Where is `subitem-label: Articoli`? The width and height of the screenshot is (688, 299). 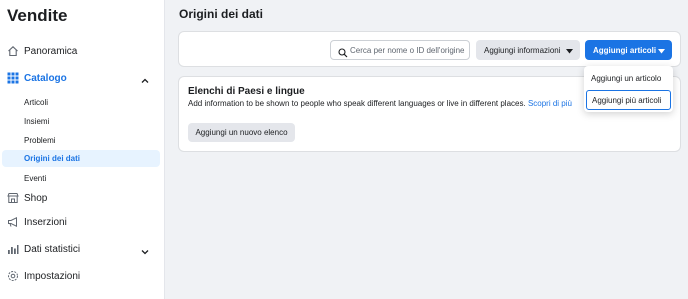
subitem-label: Articoli is located at coordinates (36, 102).